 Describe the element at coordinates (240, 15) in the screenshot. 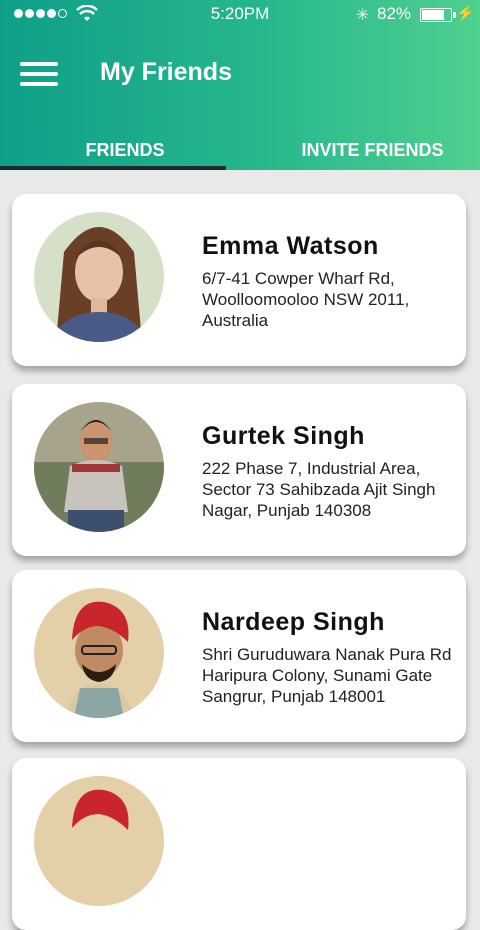

I see `status-bar: 5:20PM ✳ 82% ⚡` at that location.